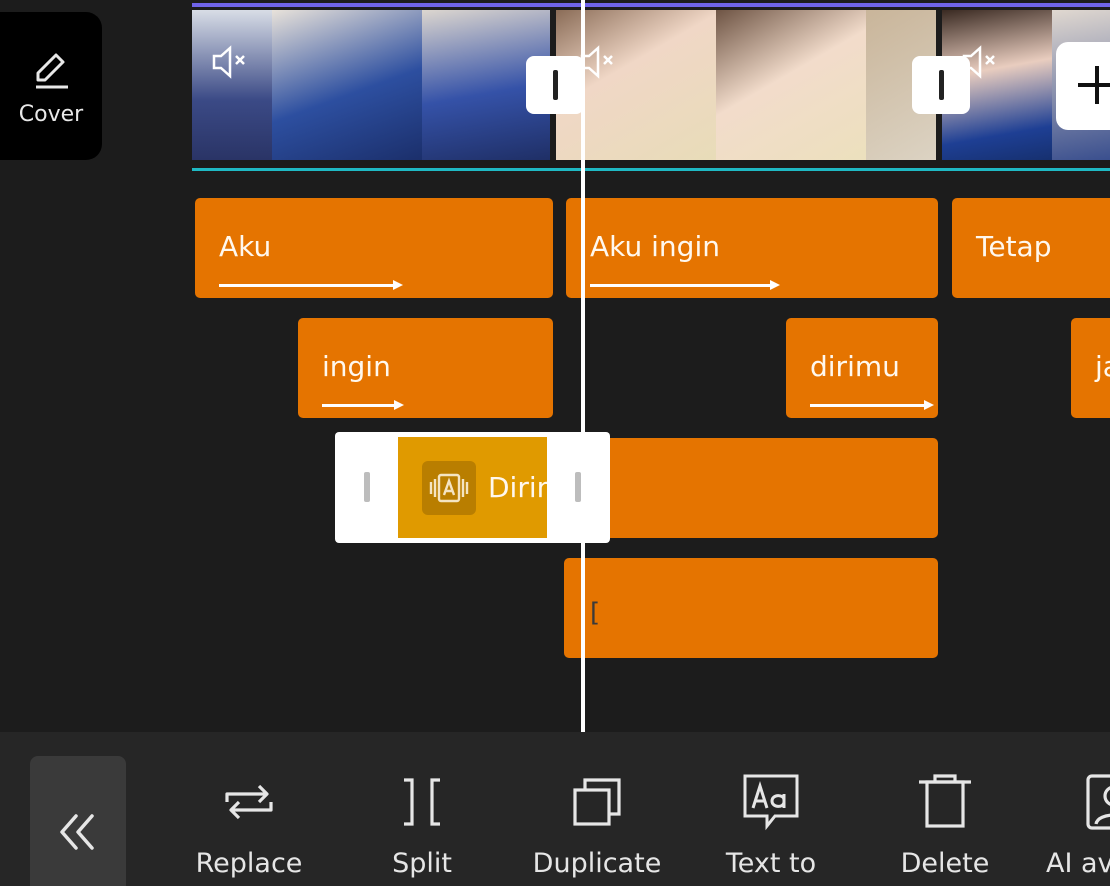 This screenshot has height=886, width=1110. What do you see at coordinates (583, 366) in the screenshot?
I see `playhead` at bounding box center [583, 366].